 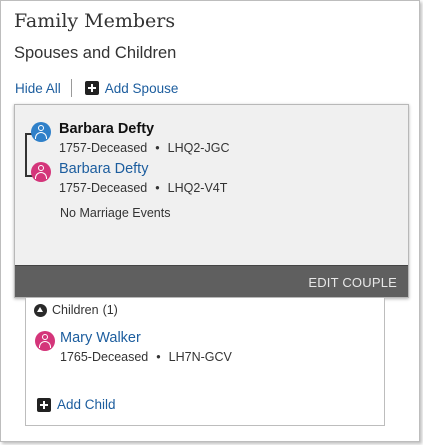 I want to click on actions-bar: Hide All Add Spouse, so click(x=96, y=88).